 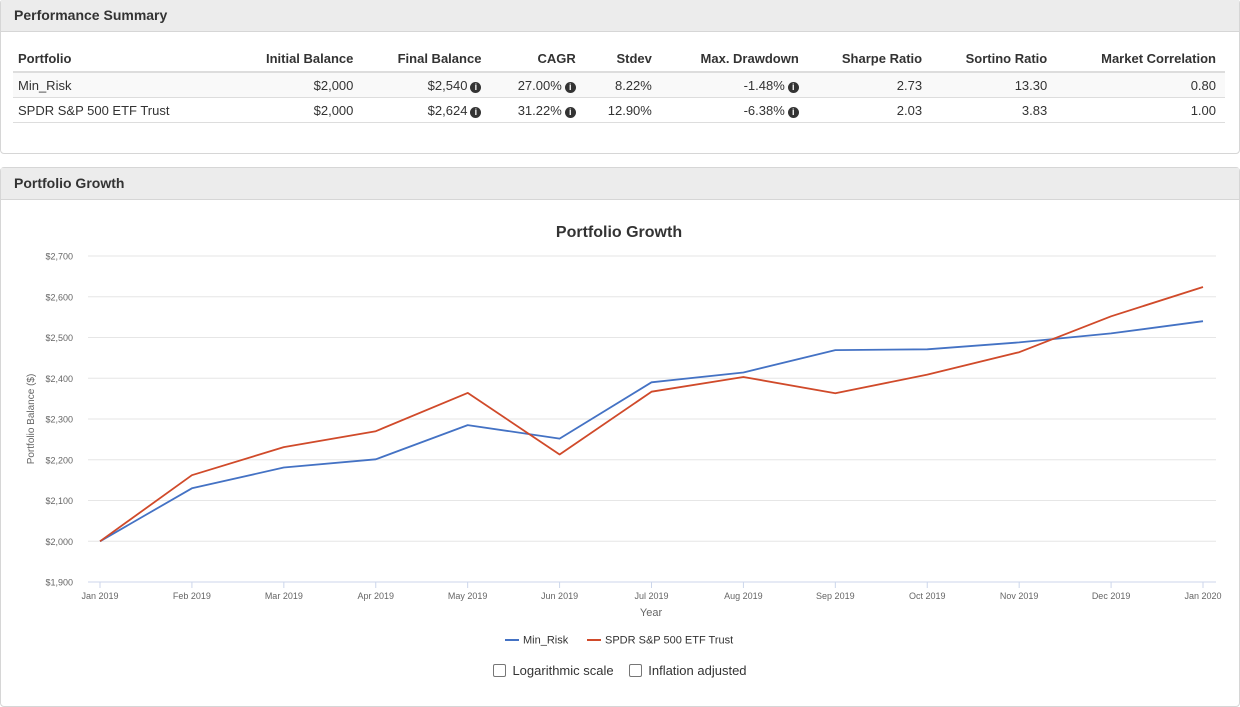 I want to click on y-tick-label: $2,700, so click(x=59, y=257).